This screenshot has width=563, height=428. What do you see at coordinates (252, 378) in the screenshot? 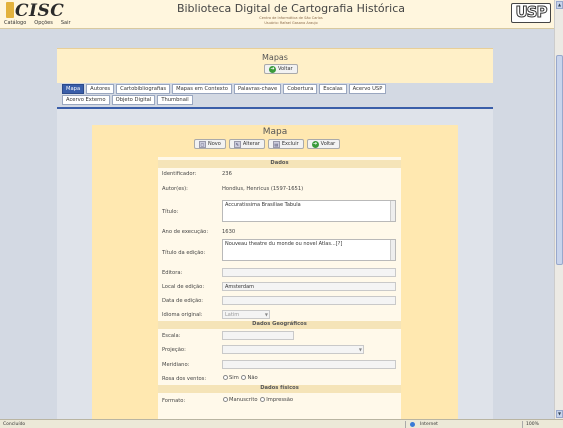
I see `rosa-nao-label: Não` at bounding box center [252, 378].